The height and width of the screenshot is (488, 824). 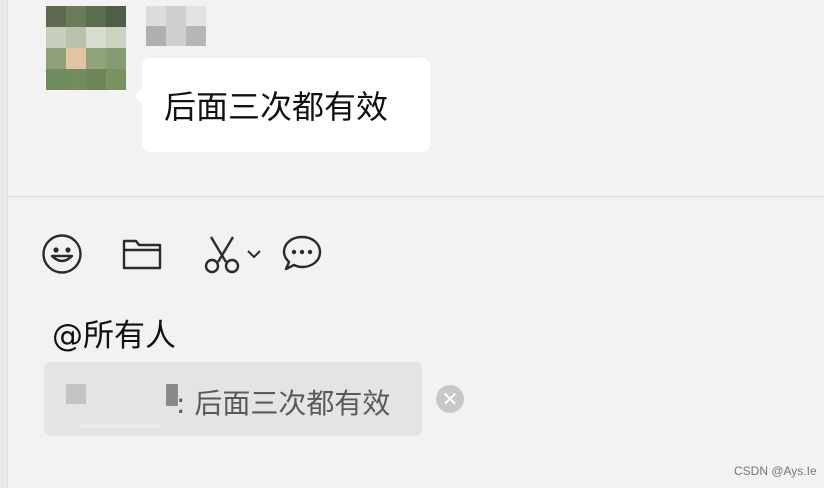 I want to click on quoted-text: : 后面三次都有效, so click(x=283, y=403).